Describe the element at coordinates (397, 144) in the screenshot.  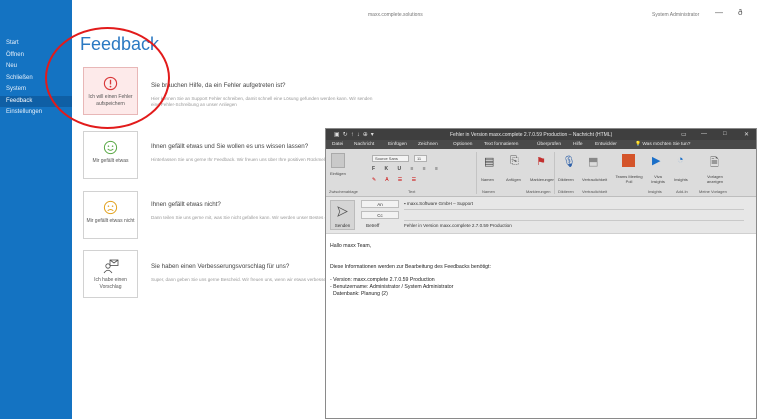
I see `tab-insert: Einfügen` at that location.